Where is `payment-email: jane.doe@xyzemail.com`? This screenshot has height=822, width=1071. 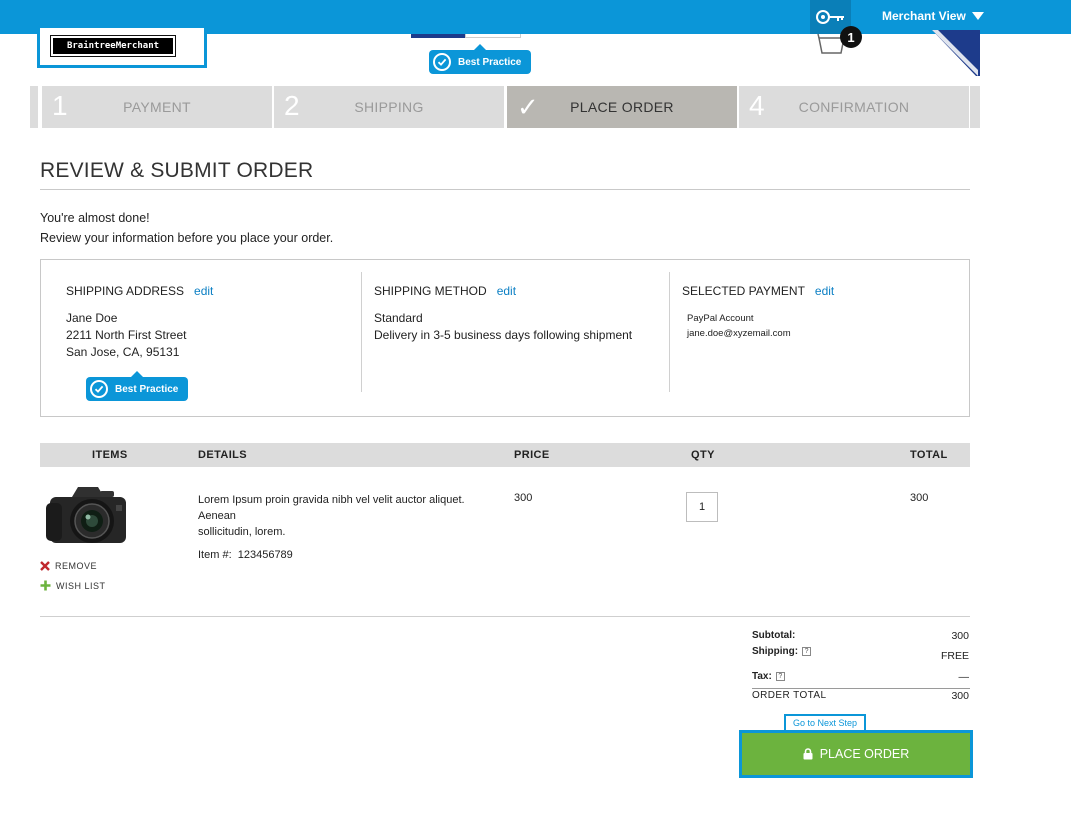 payment-email: jane.doe@xyzemail.com is located at coordinates (739, 333).